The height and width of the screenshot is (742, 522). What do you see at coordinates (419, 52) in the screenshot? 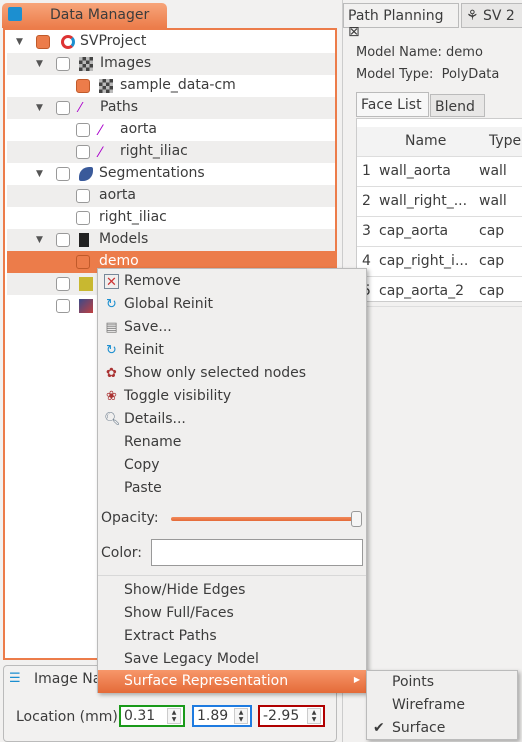
I see `model-name-row: Model Name: demo` at bounding box center [419, 52].